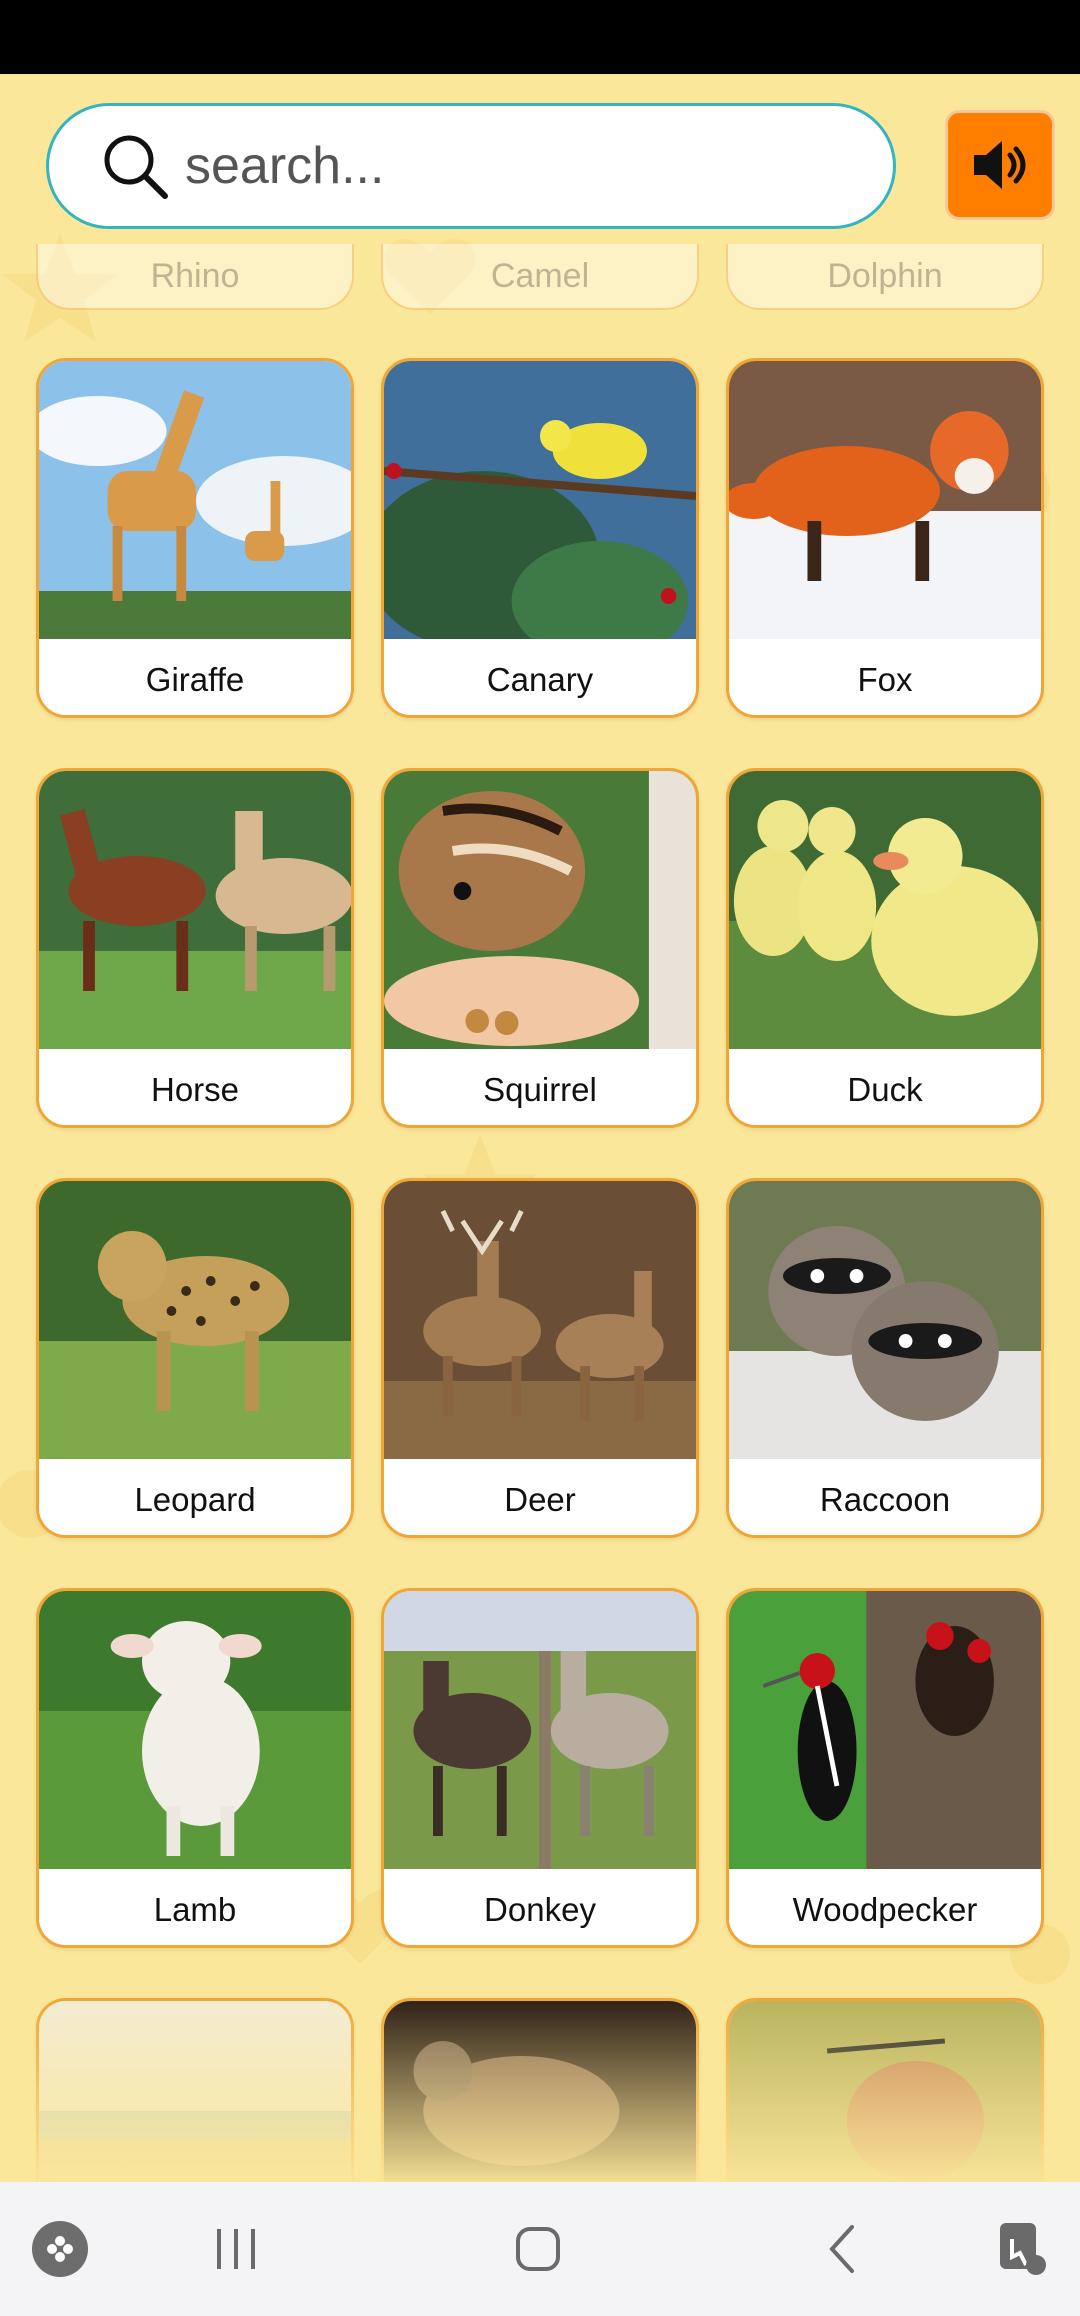 The width and height of the screenshot is (1080, 2316). I want to click on animal-card-woodpecker: Woodpecker, so click(885, 1768).